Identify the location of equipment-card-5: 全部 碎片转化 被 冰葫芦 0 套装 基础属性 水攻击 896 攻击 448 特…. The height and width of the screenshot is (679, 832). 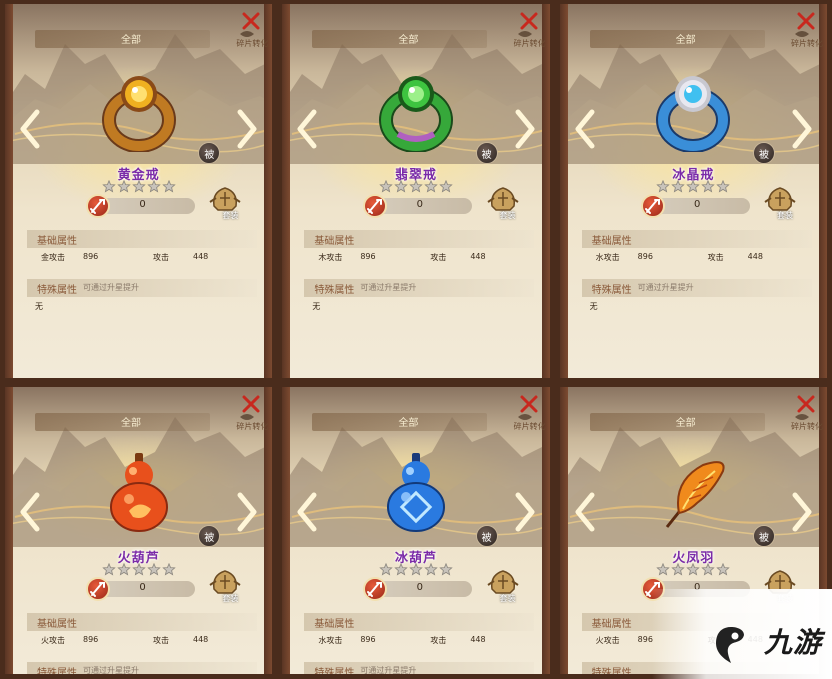
(416, 531).